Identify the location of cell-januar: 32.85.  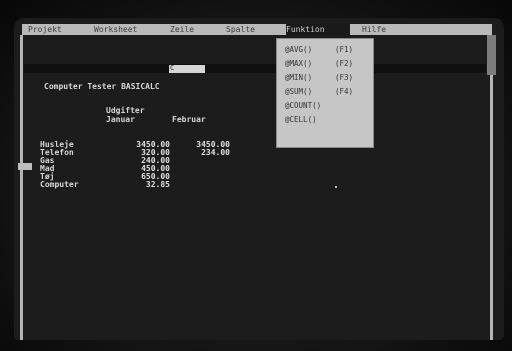
(146, 185).